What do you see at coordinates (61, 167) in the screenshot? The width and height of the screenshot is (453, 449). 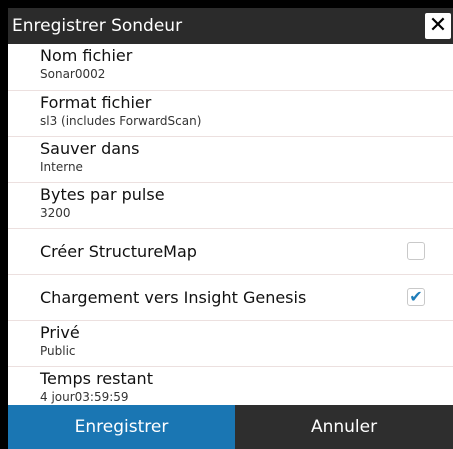 I see `field-value: Interne` at bounding box center [61, 167].